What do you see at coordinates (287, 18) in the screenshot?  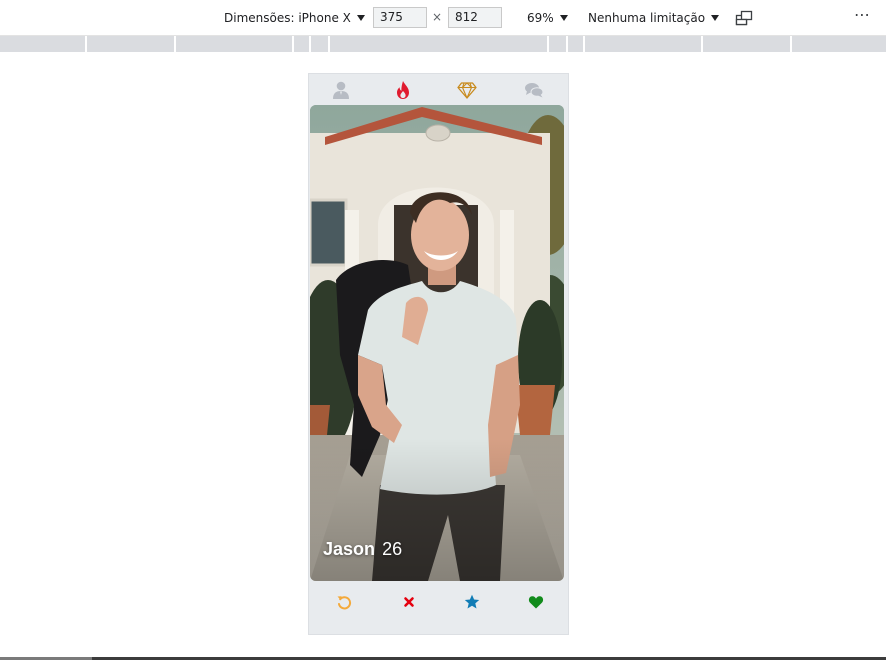 I see `device-select-label: Dimensões: iPhone X` at bounding box center [287, 18].